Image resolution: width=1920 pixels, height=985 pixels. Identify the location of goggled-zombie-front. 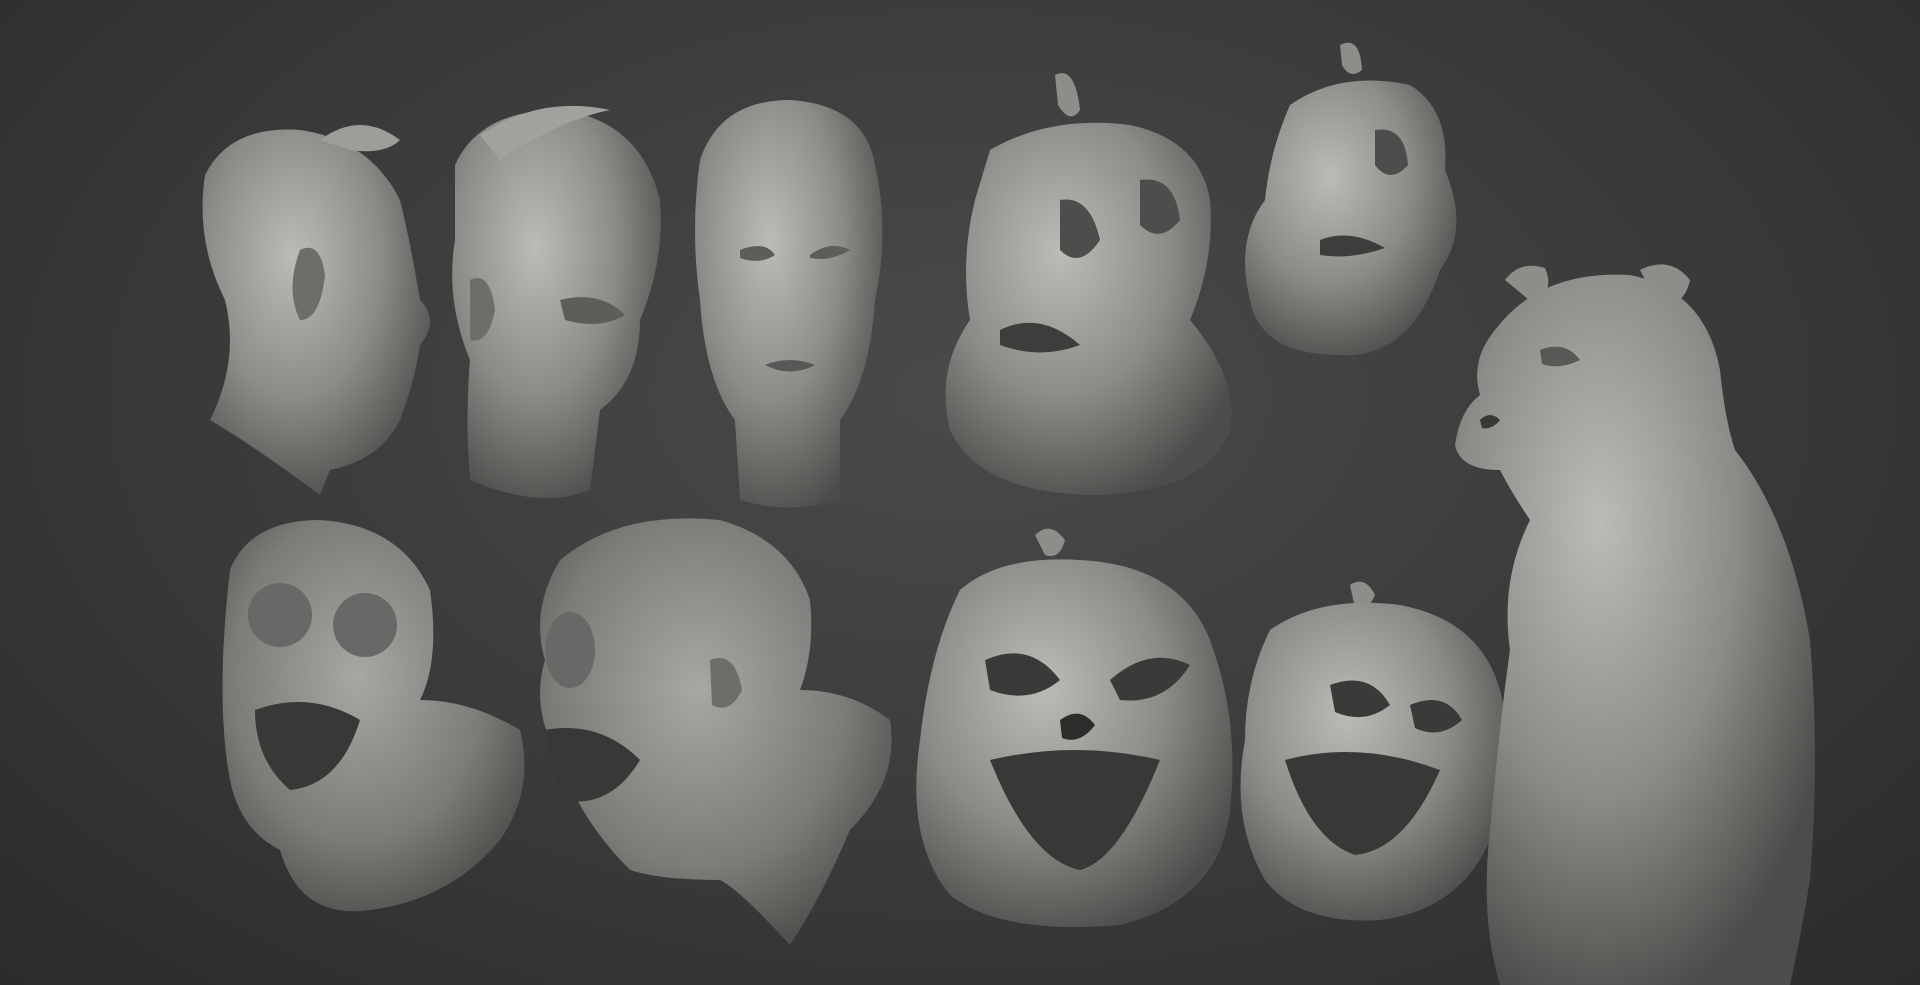
(373, 716).